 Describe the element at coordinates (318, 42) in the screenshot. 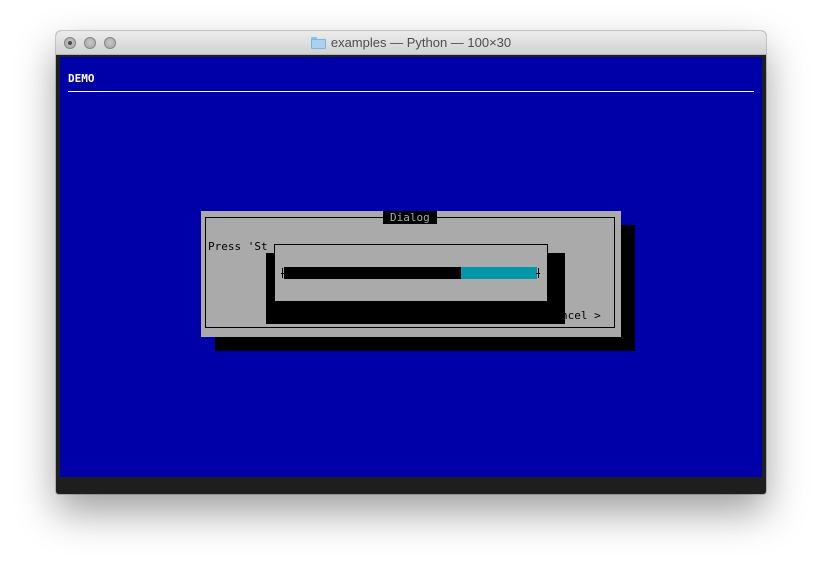

I see `folder-icon` at that location.